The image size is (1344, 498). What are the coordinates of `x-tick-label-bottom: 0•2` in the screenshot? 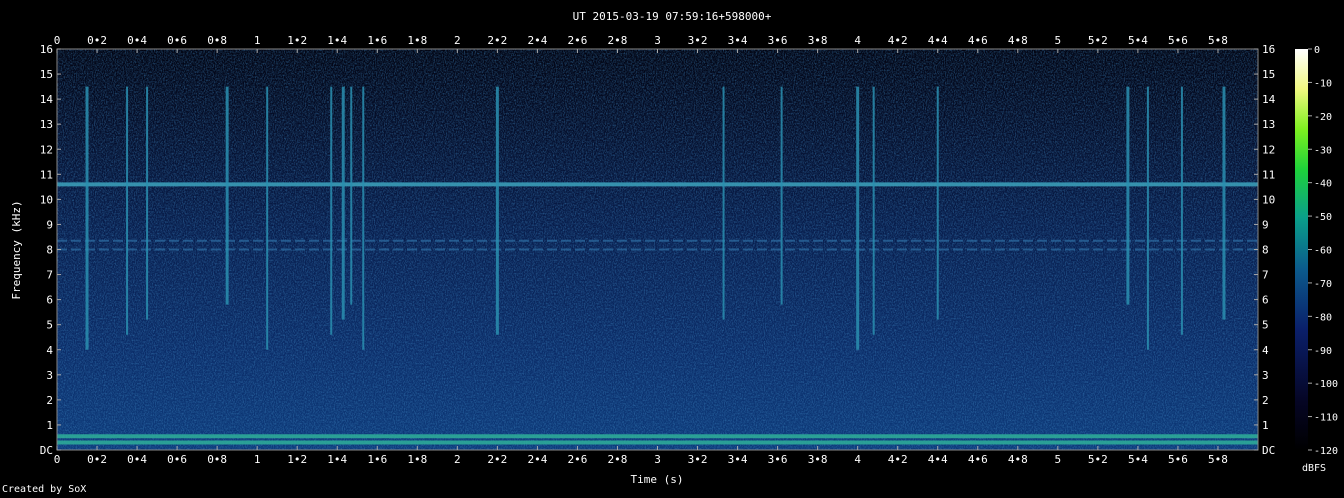 It's located at (97, 459).